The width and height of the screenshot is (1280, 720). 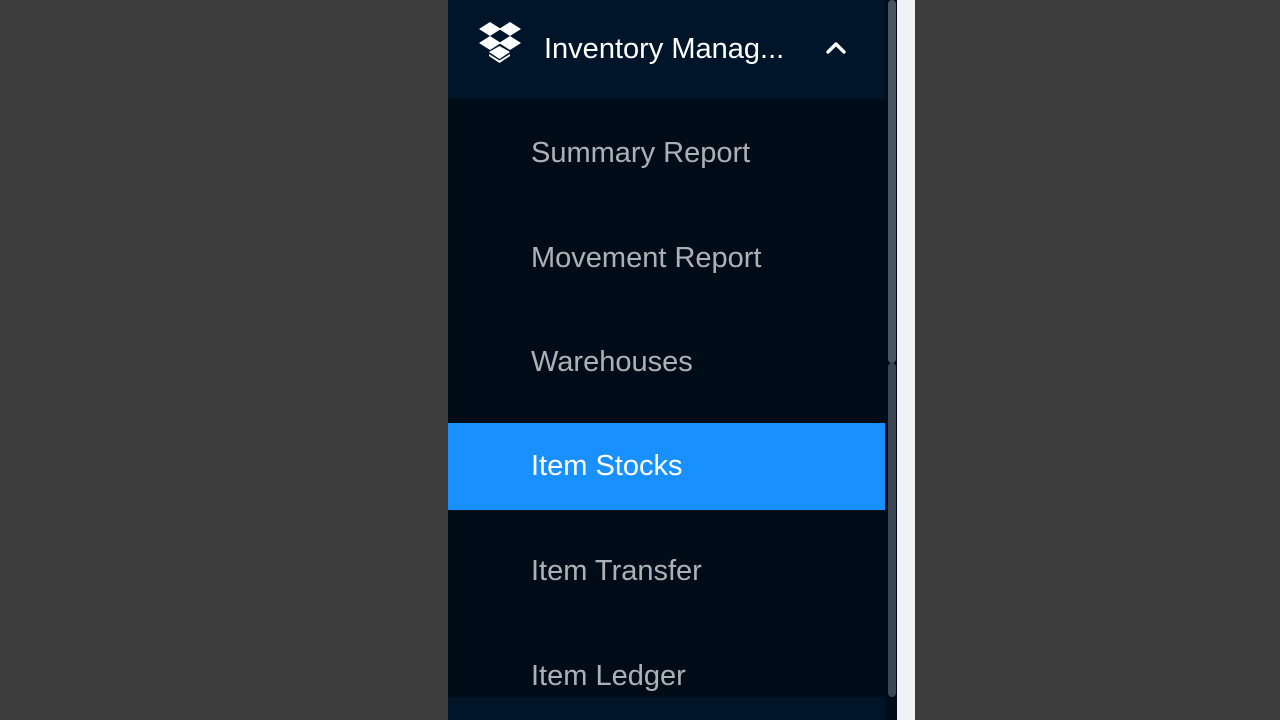 What do you see at coordinates (892, 181) in the screenshot?
I see `sidebar-scrollbar-thumb` at bounding box center [892, 181].